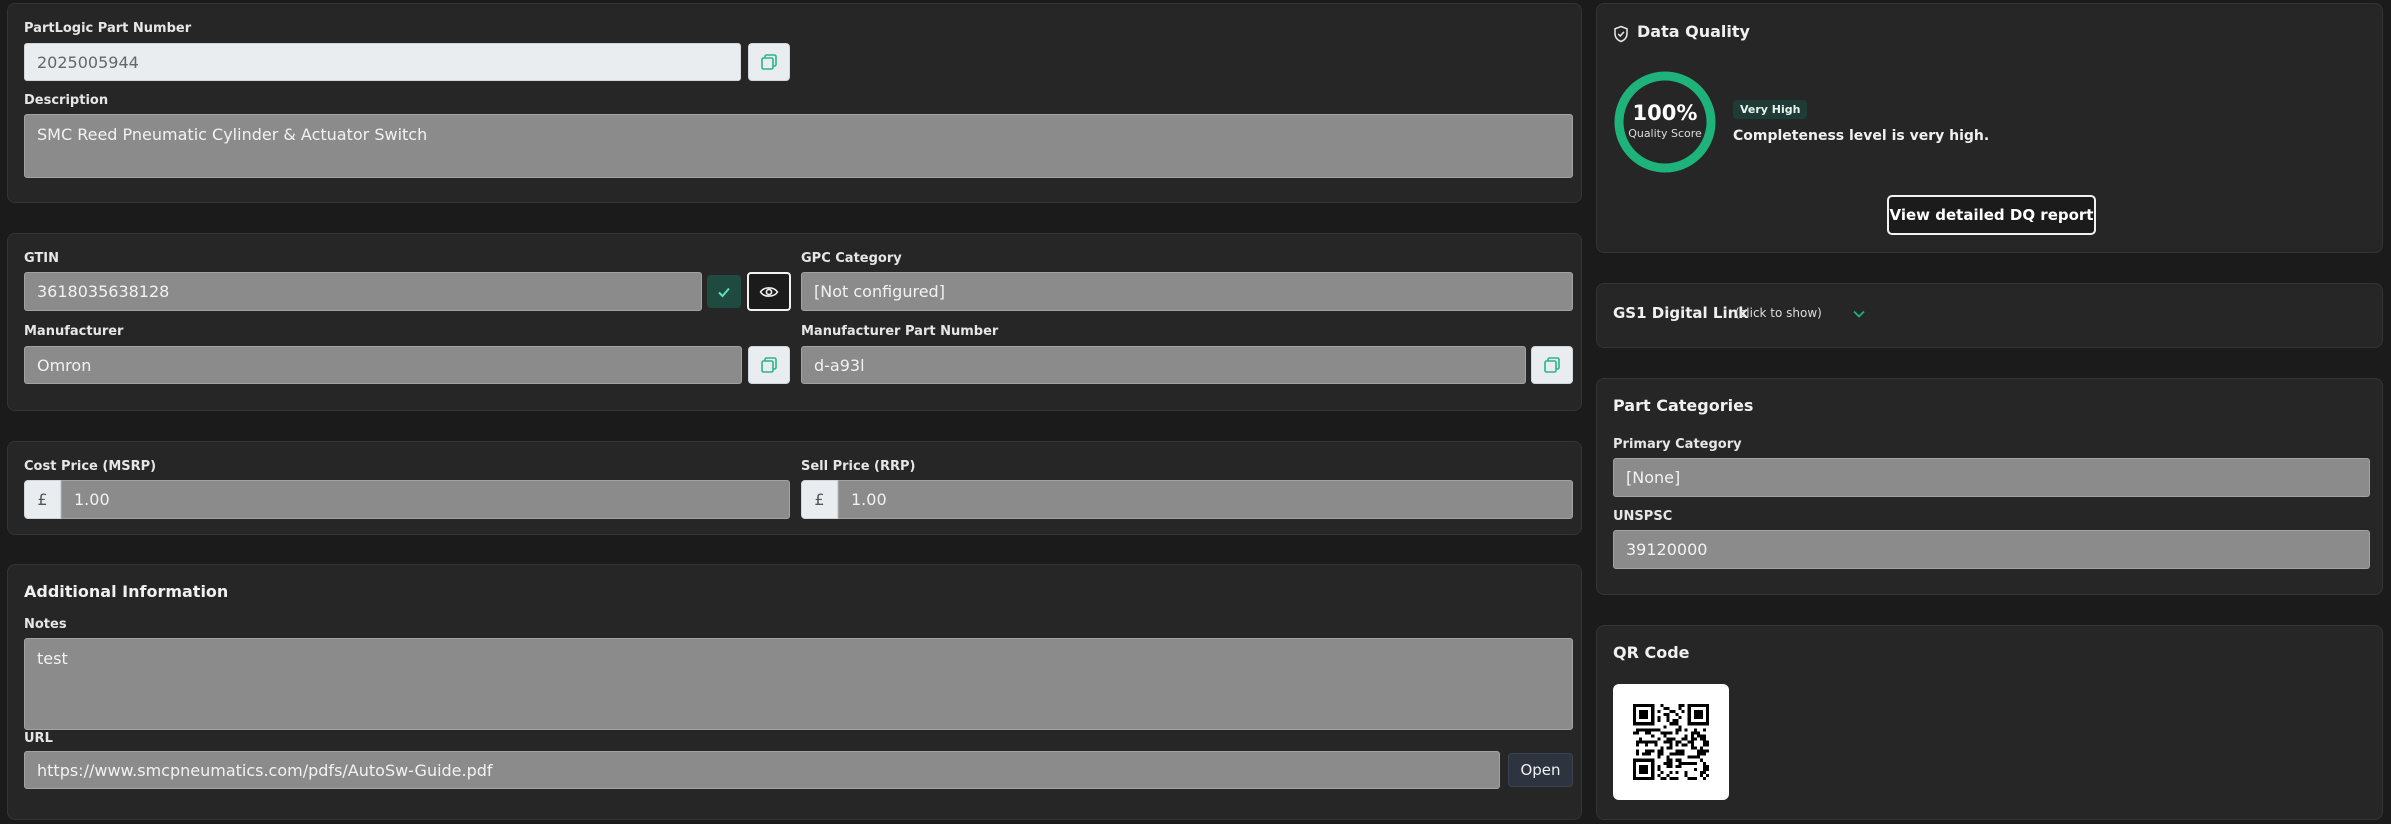 The height and width of the screenshot is (824, 2391). What do you see at coordinates (74, 331) in the screenshot?
I see `manufacturer-label: Manufacturer` at bounding box center [74, 331].